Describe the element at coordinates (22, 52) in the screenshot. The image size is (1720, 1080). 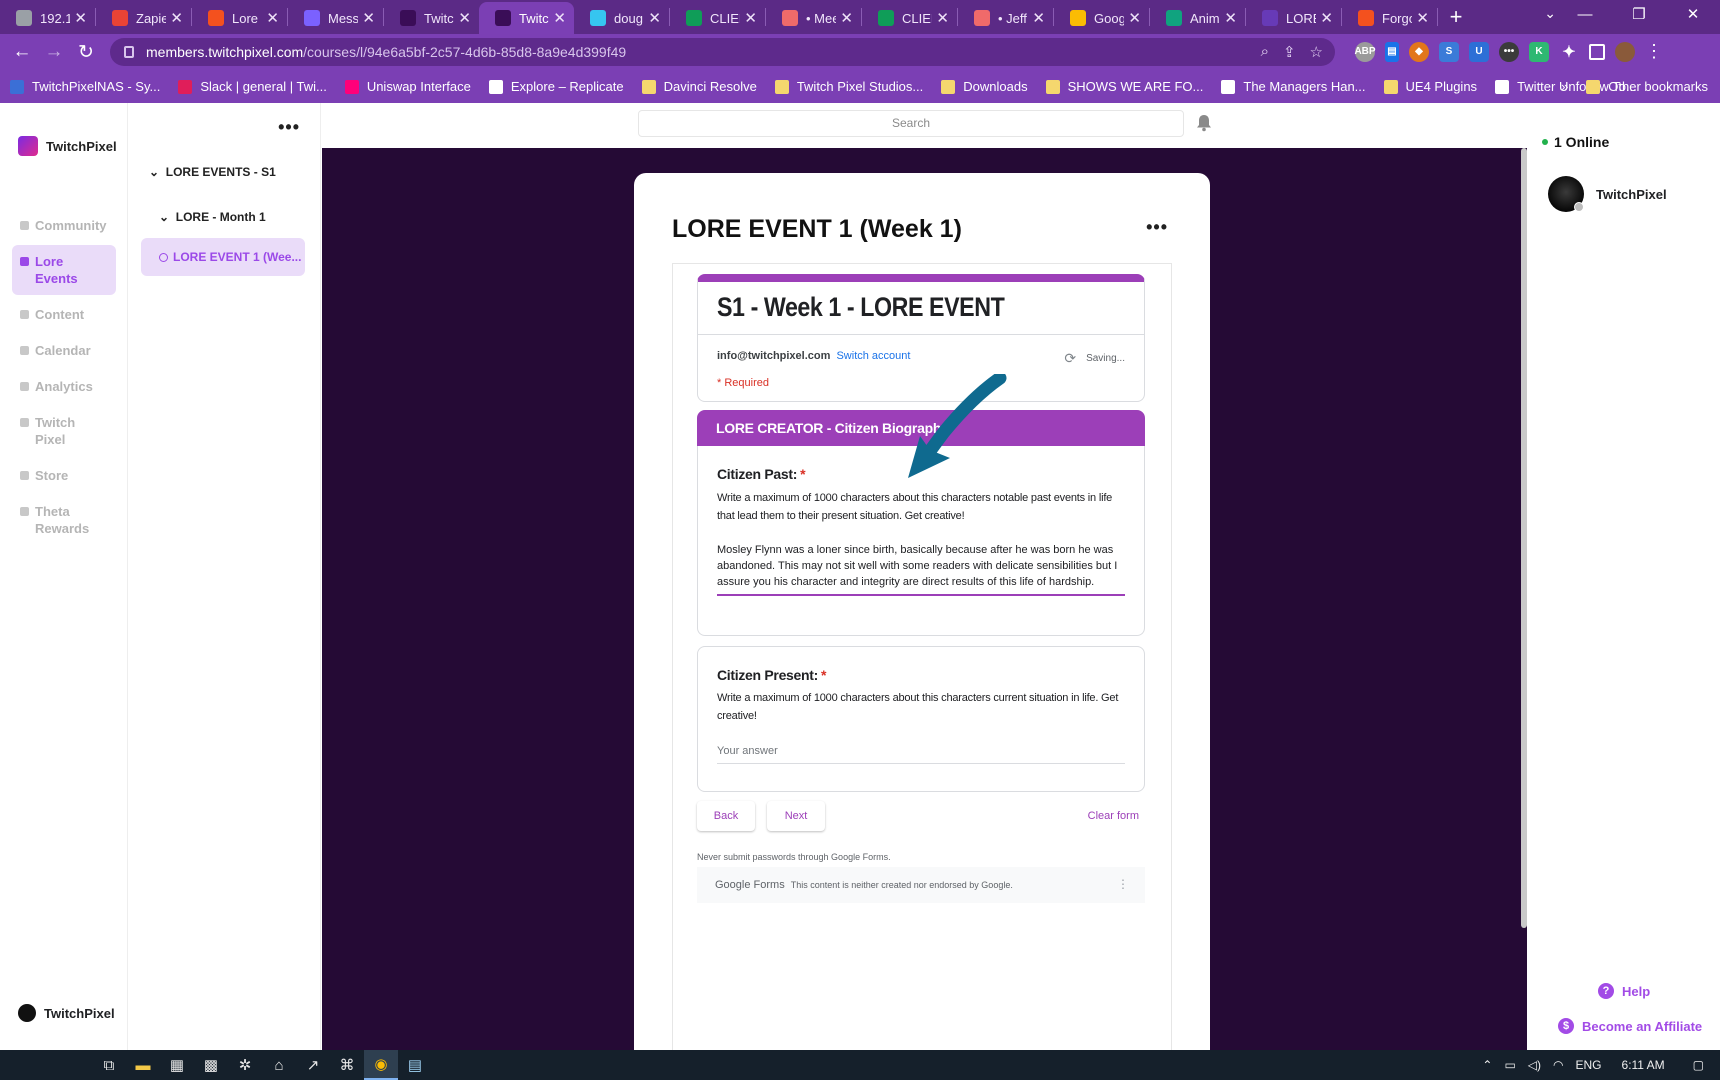
I see `back-arrow-icon: ←` at that location.